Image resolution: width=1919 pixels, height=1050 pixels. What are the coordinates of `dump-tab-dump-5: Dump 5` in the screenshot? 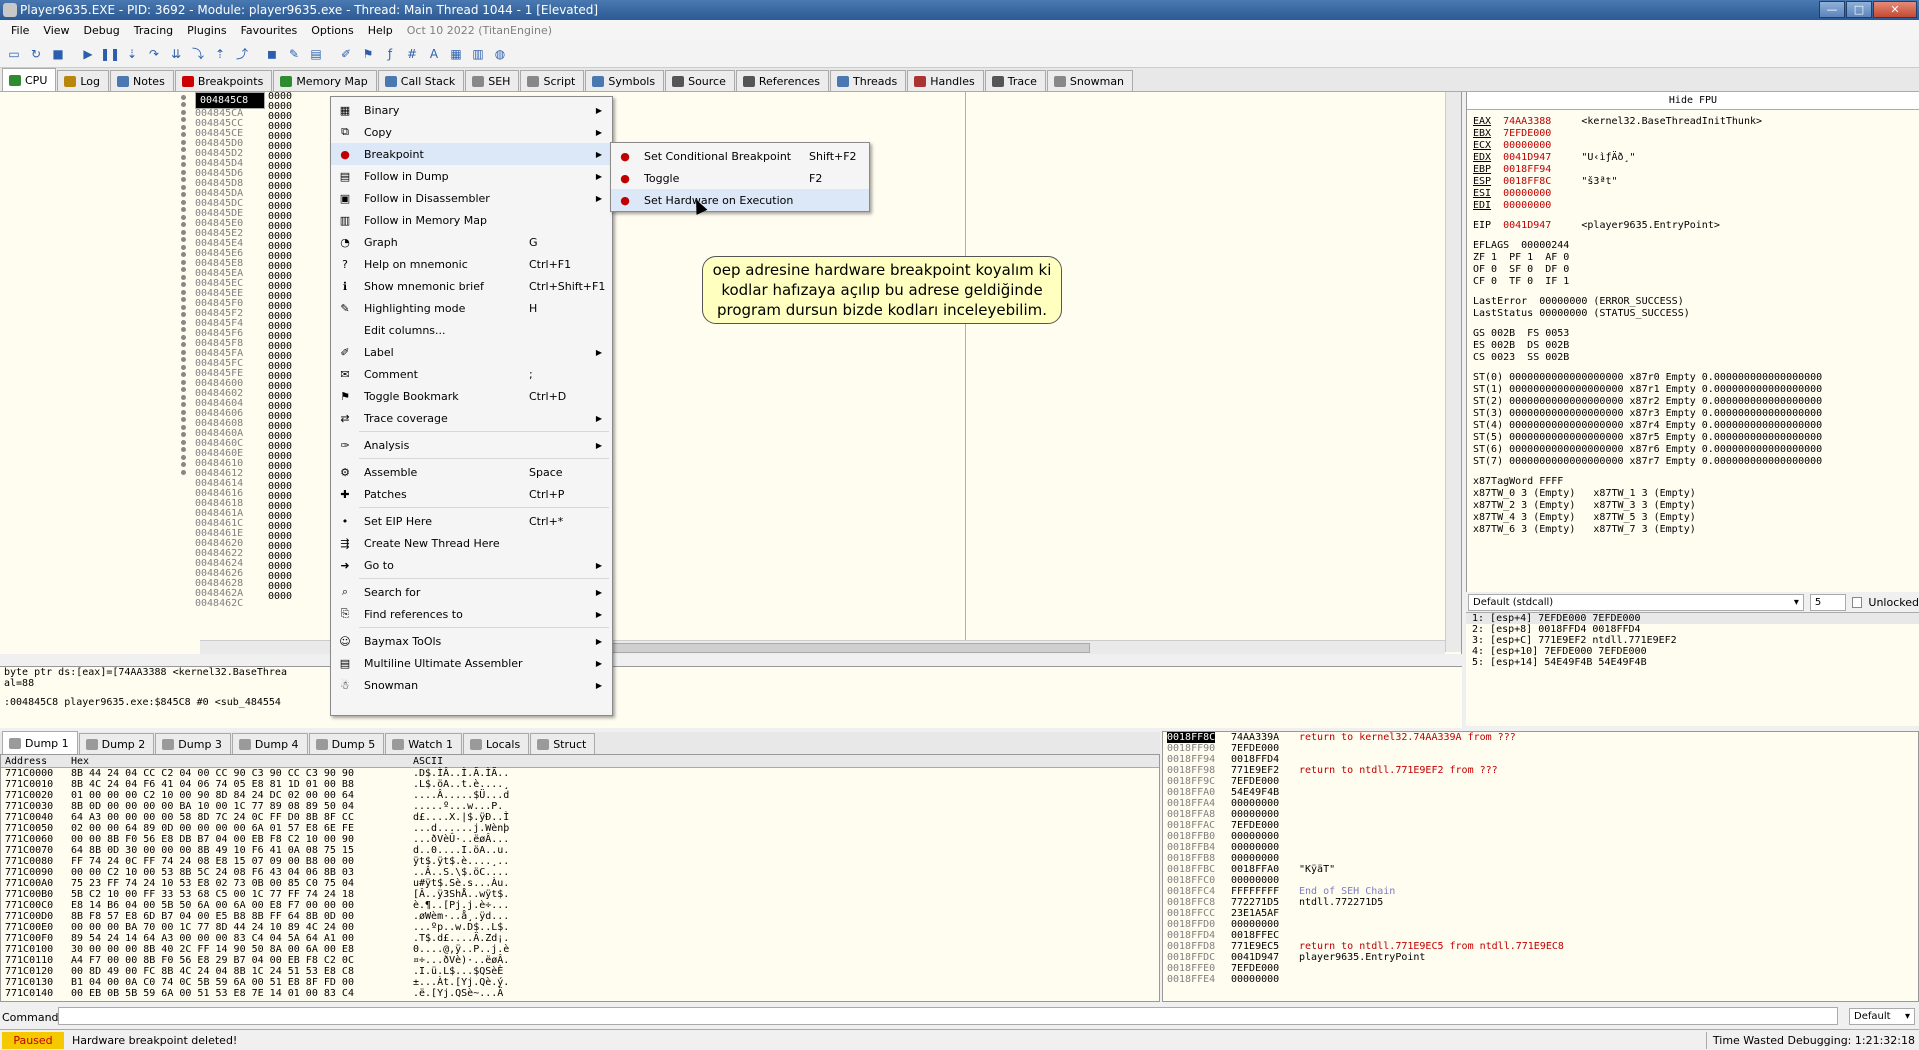 It's located at (346, 743).